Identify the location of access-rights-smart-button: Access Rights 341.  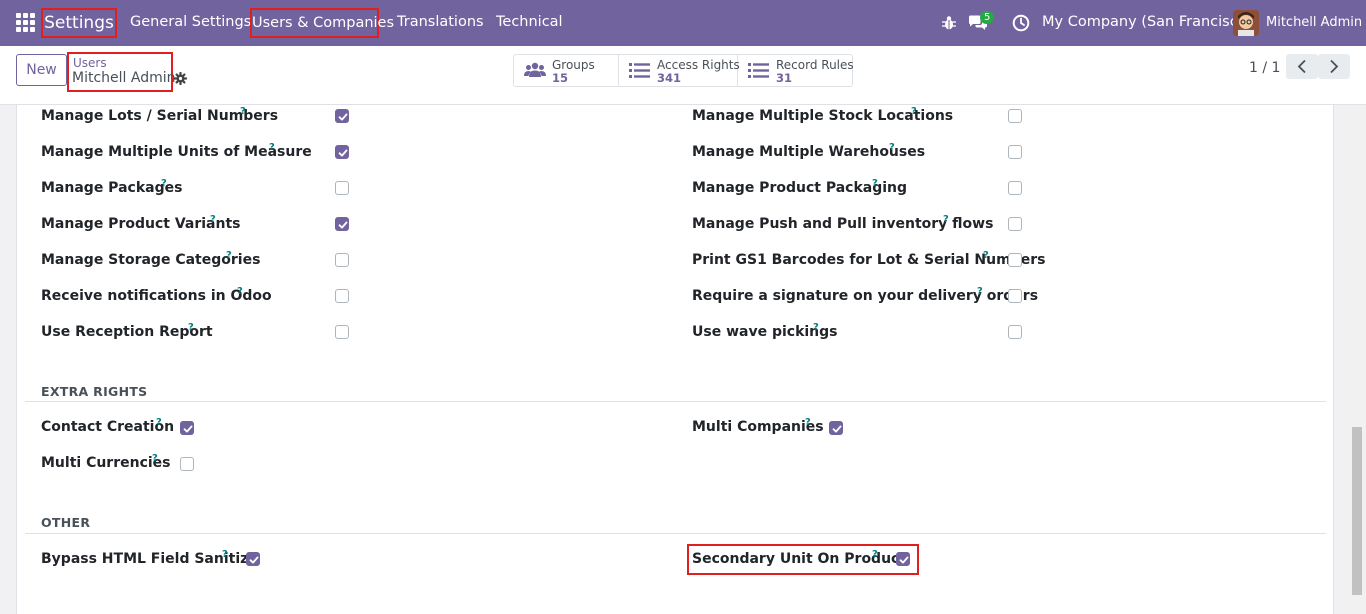
(679, 70).